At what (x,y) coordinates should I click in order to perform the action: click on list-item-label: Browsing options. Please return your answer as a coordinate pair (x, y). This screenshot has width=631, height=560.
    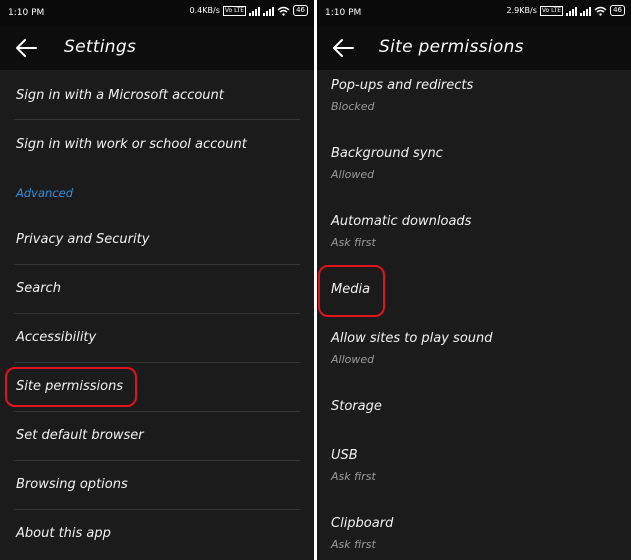
    Looking at the image, I should click on (72, 484).